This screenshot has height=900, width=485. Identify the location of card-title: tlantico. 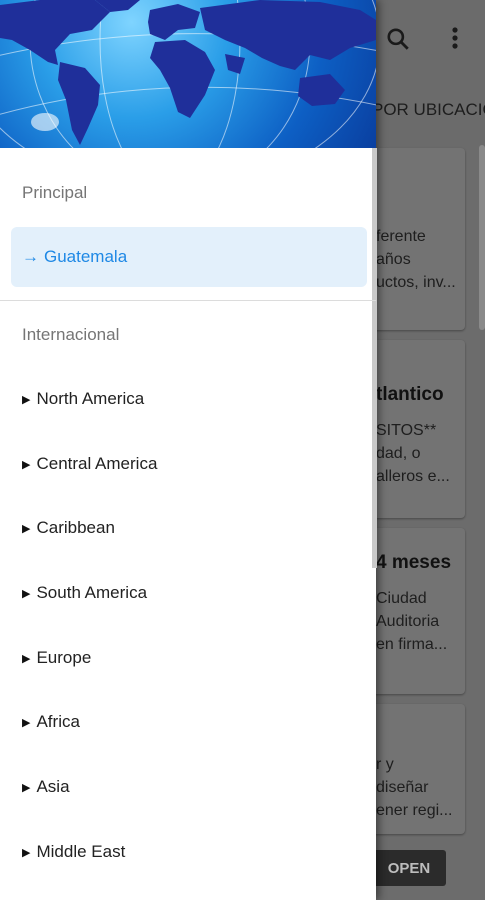
(410, 394).